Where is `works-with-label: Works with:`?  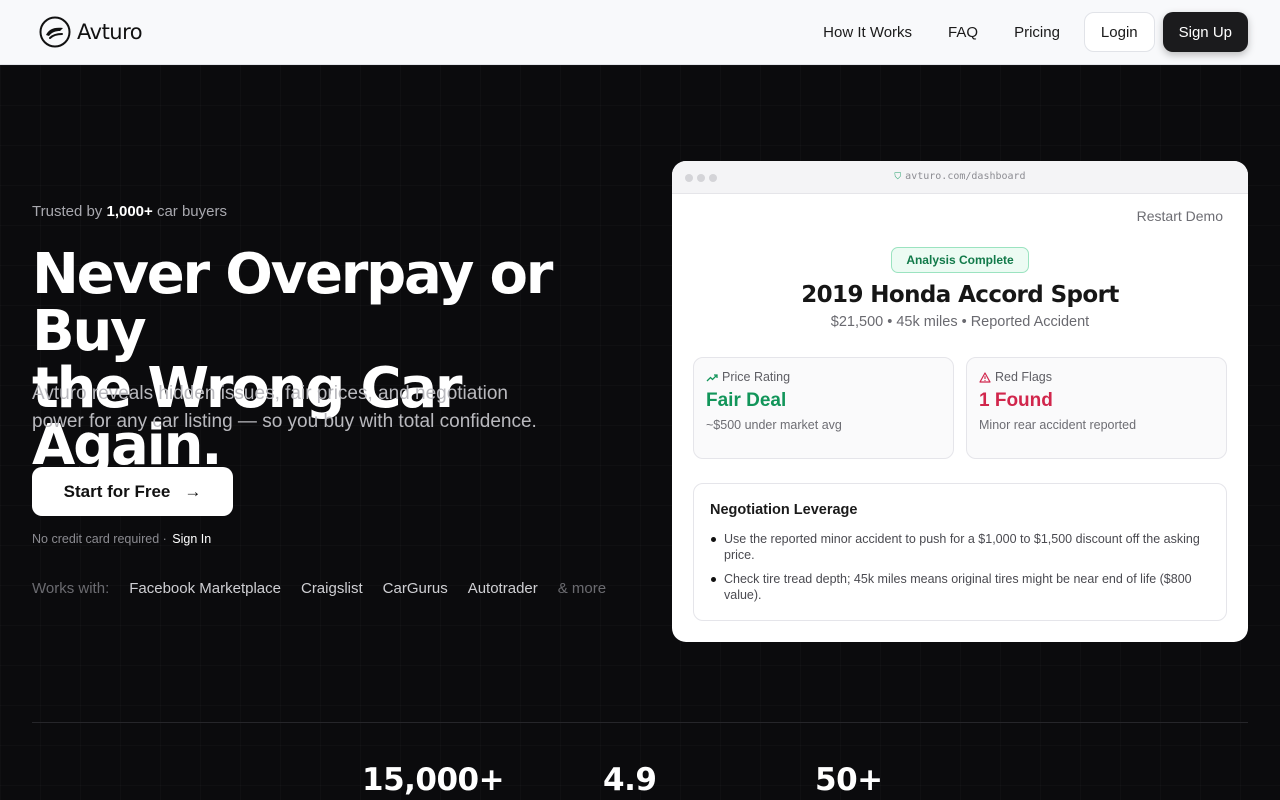 works-with-label: Works with: is located at coordinates (71, 588).